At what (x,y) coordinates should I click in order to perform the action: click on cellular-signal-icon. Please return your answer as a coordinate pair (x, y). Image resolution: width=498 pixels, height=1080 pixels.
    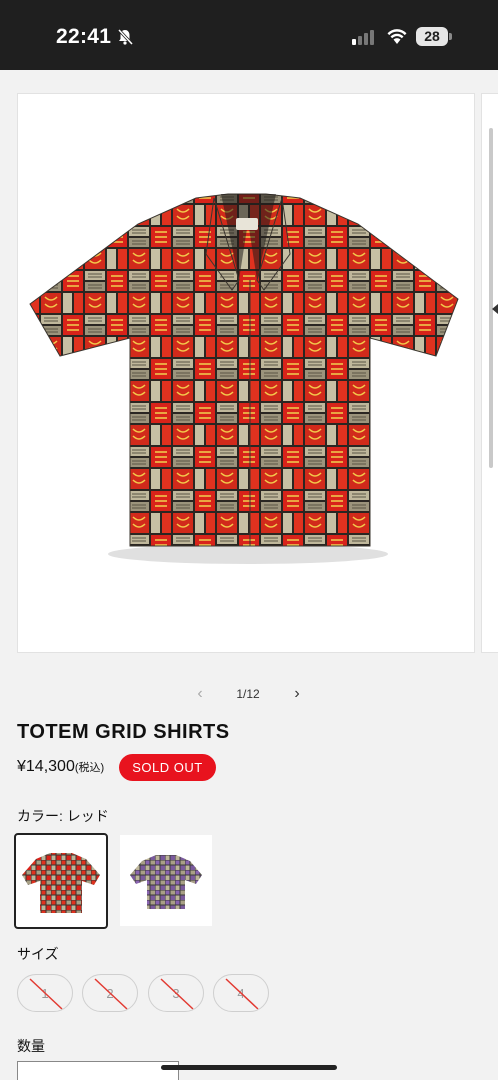
    Looking at the image, I should click on (363, 37).